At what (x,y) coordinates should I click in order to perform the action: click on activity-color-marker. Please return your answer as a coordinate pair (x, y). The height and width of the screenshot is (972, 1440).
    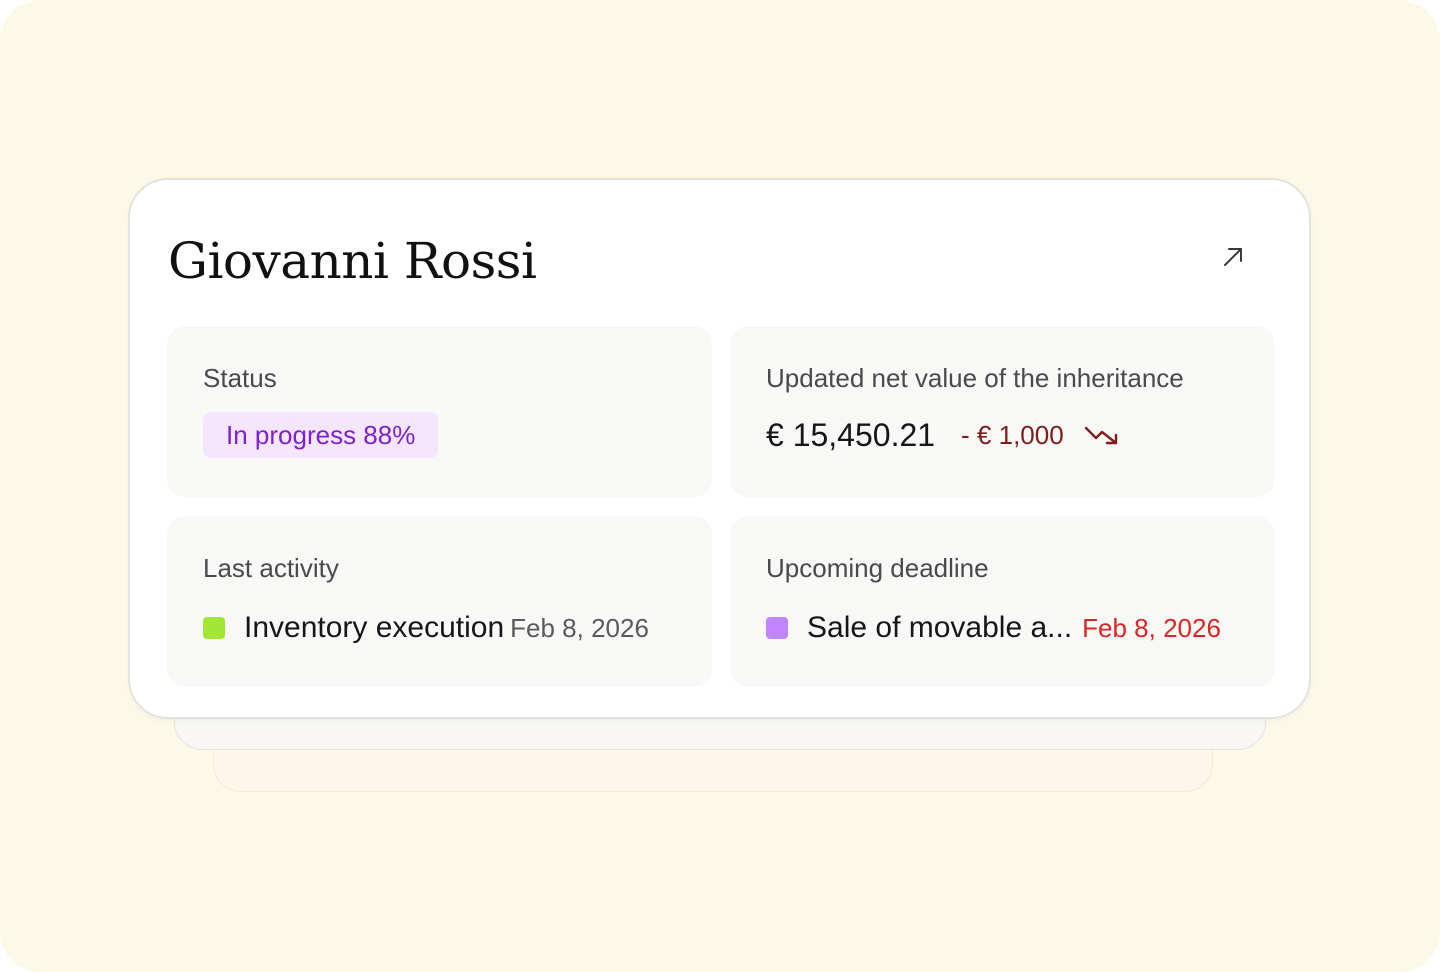
    Looking at the image, I should click on (214, 628).